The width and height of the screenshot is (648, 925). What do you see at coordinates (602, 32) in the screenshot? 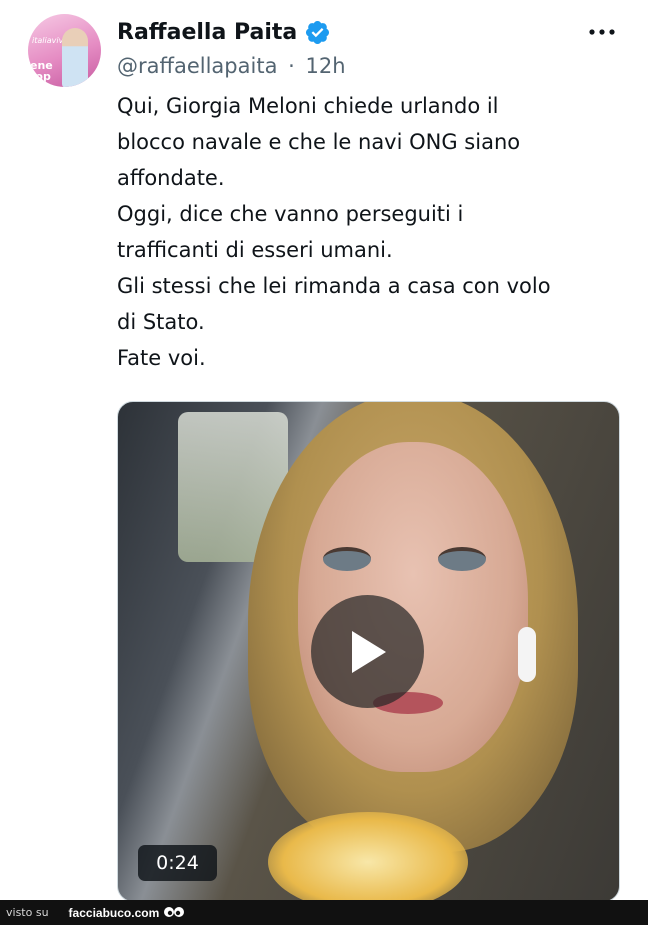
I see `more-options-icon` at bounding box center [602, 32].